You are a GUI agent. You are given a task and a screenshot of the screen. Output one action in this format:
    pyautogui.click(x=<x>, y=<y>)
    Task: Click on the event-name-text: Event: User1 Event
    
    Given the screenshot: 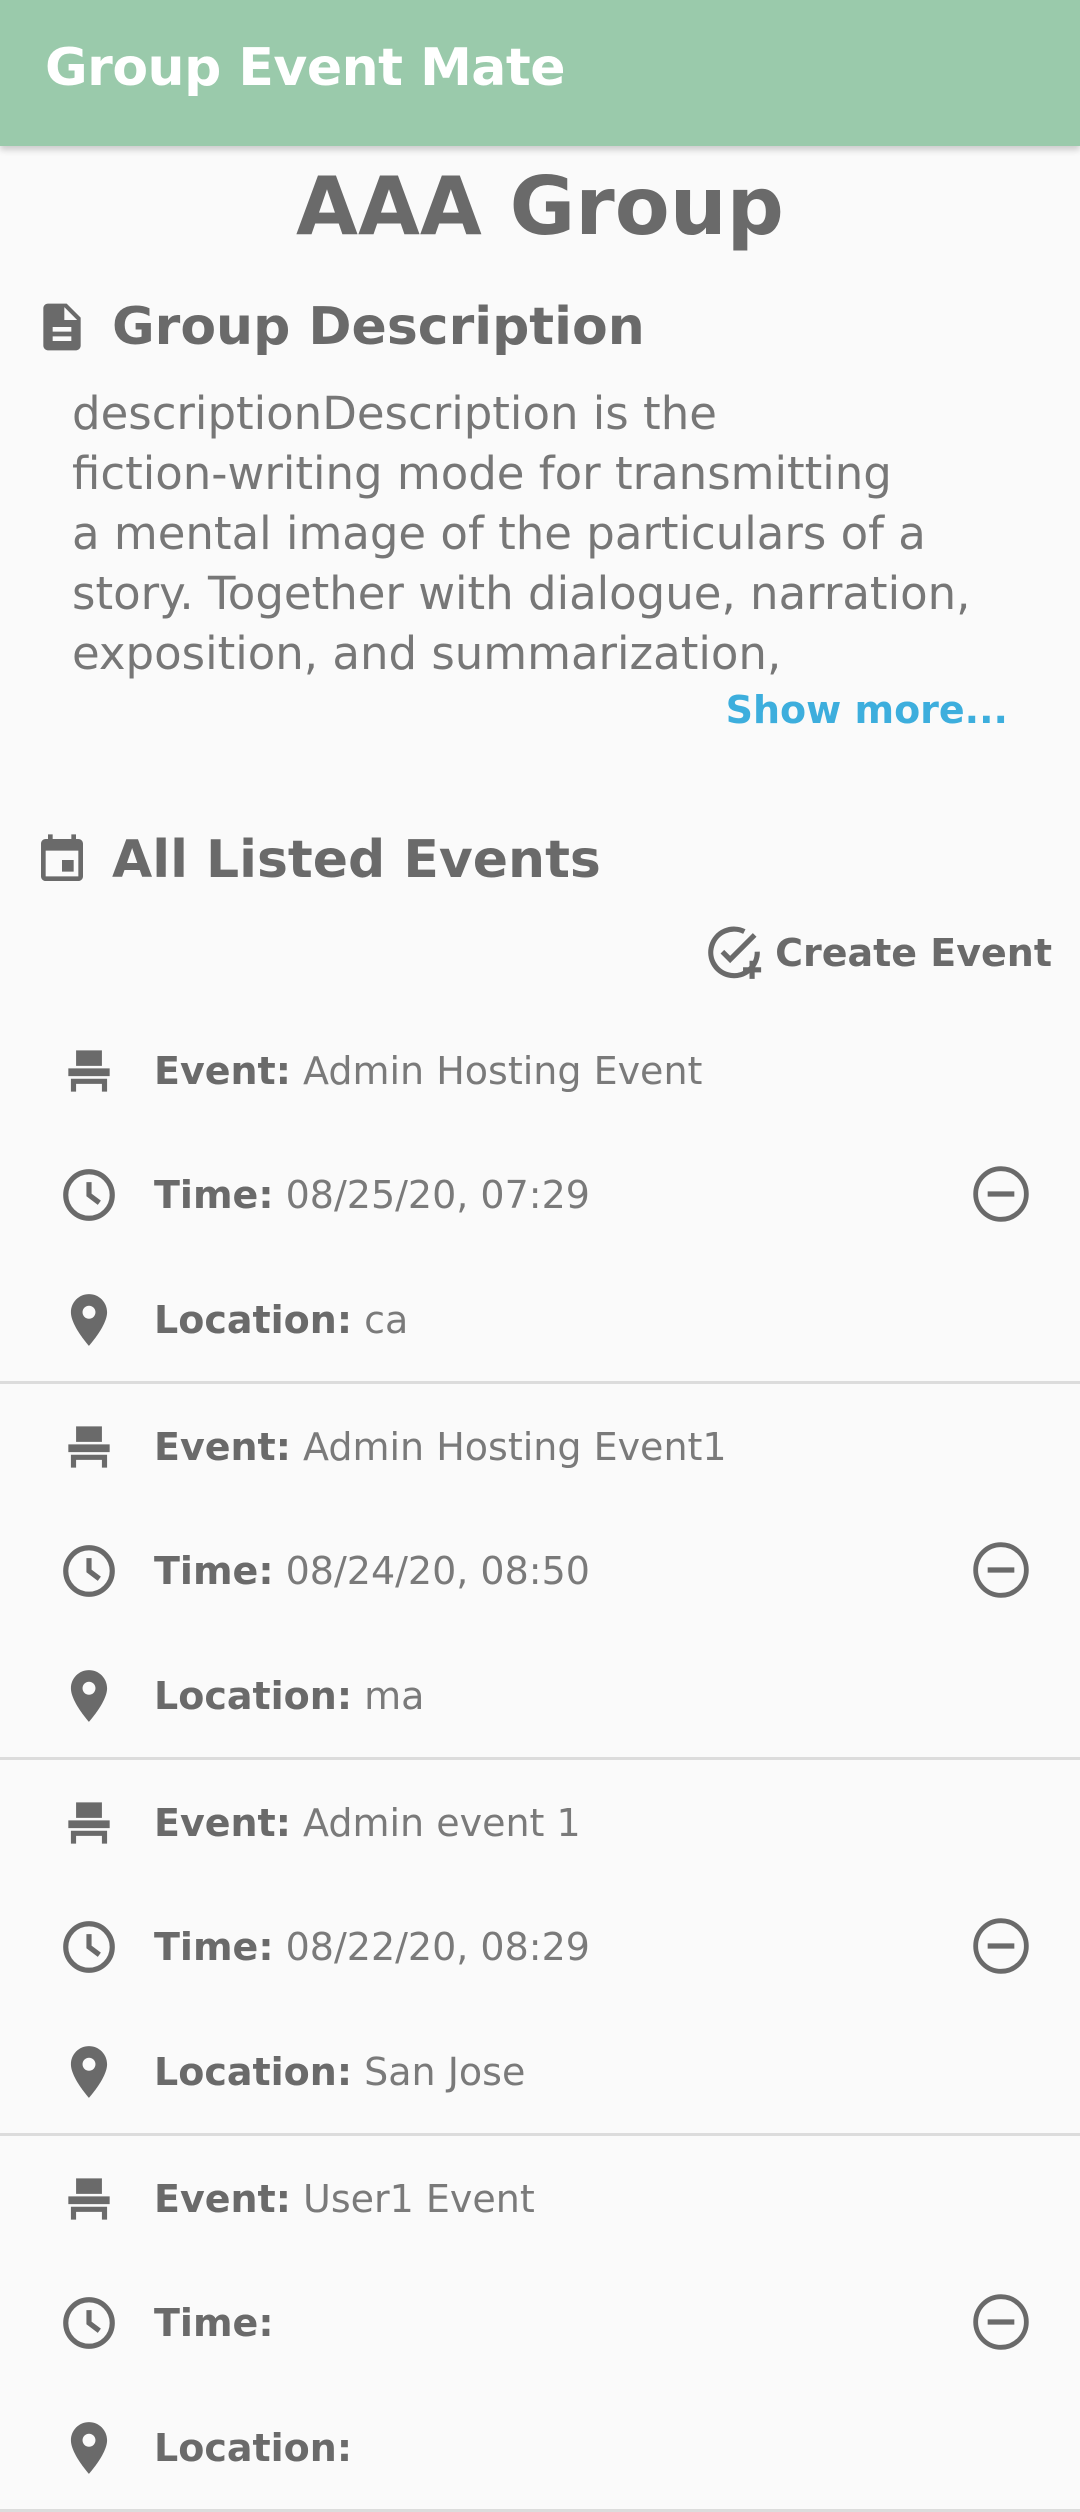 What is the action you would take?
    pyautogui.click(x=344, y=2199)
    